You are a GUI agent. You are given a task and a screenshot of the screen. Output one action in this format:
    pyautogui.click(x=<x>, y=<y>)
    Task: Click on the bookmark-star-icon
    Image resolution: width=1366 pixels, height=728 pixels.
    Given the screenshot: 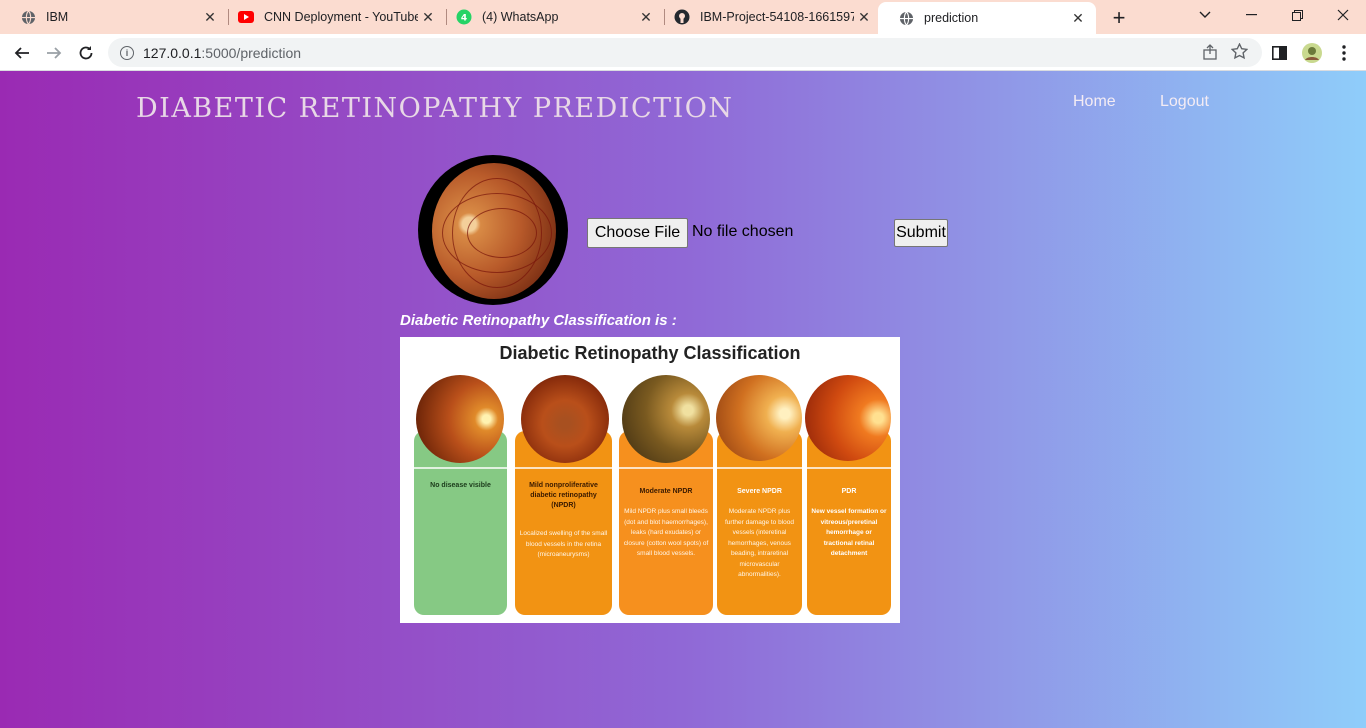 What is the action you would take?
    pyautogui.click(x=1239, y=53)
    